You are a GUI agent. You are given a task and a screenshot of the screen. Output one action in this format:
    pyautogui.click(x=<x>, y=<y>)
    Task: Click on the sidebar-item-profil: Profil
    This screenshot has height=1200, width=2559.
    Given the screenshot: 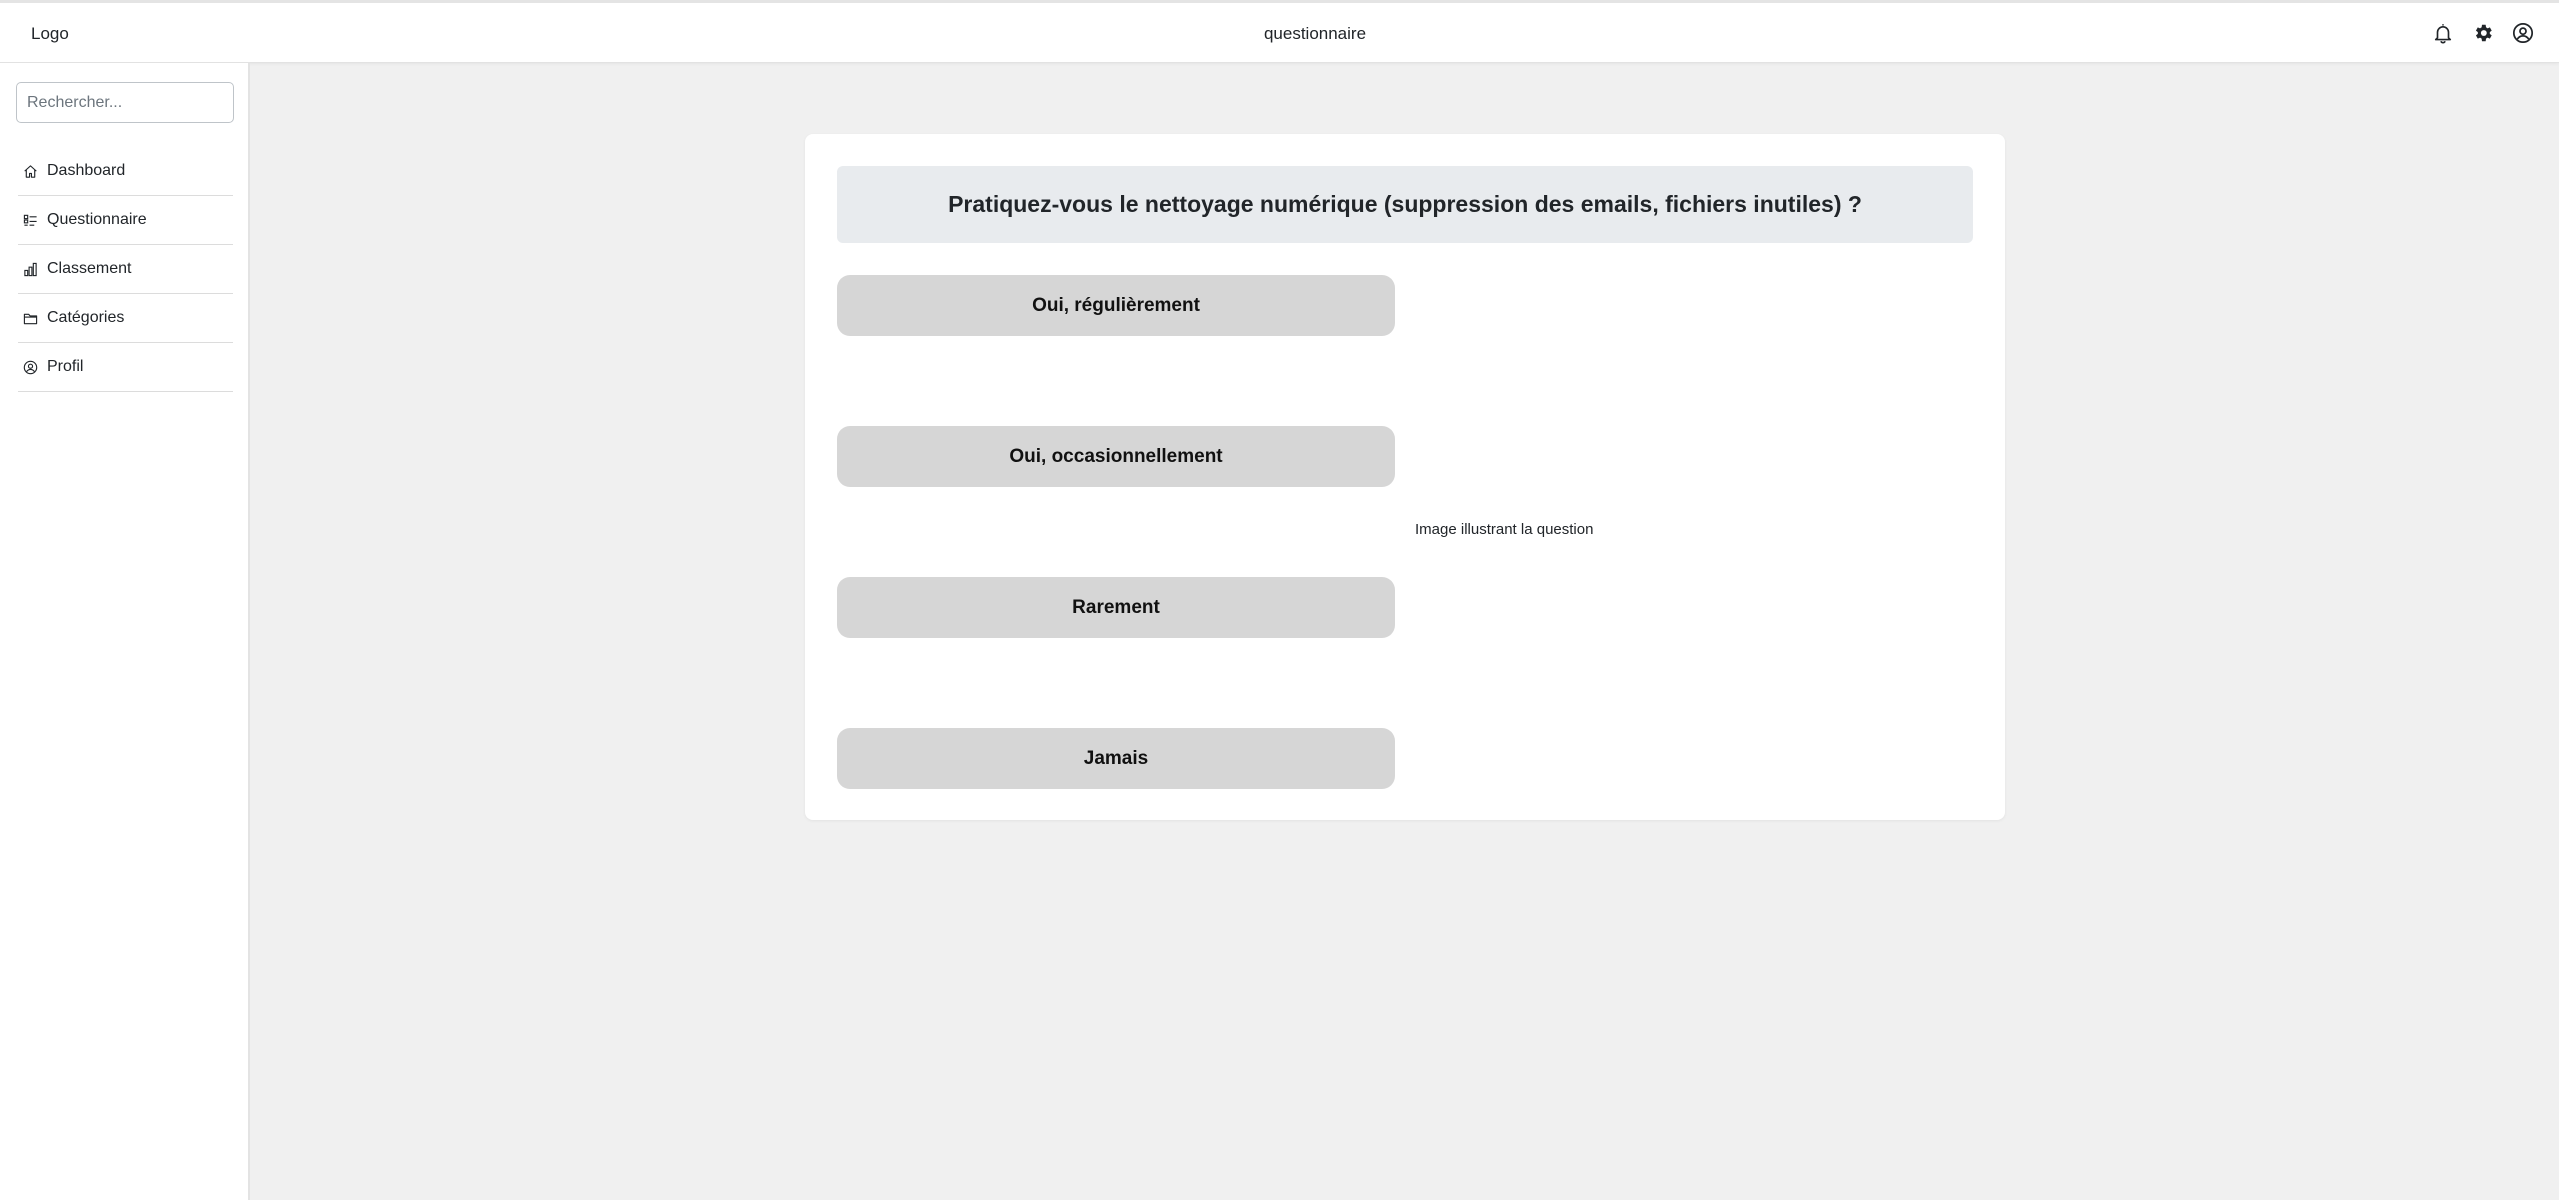 What is the action you would take?
    pyautogui.click(x=125, y=367)
    